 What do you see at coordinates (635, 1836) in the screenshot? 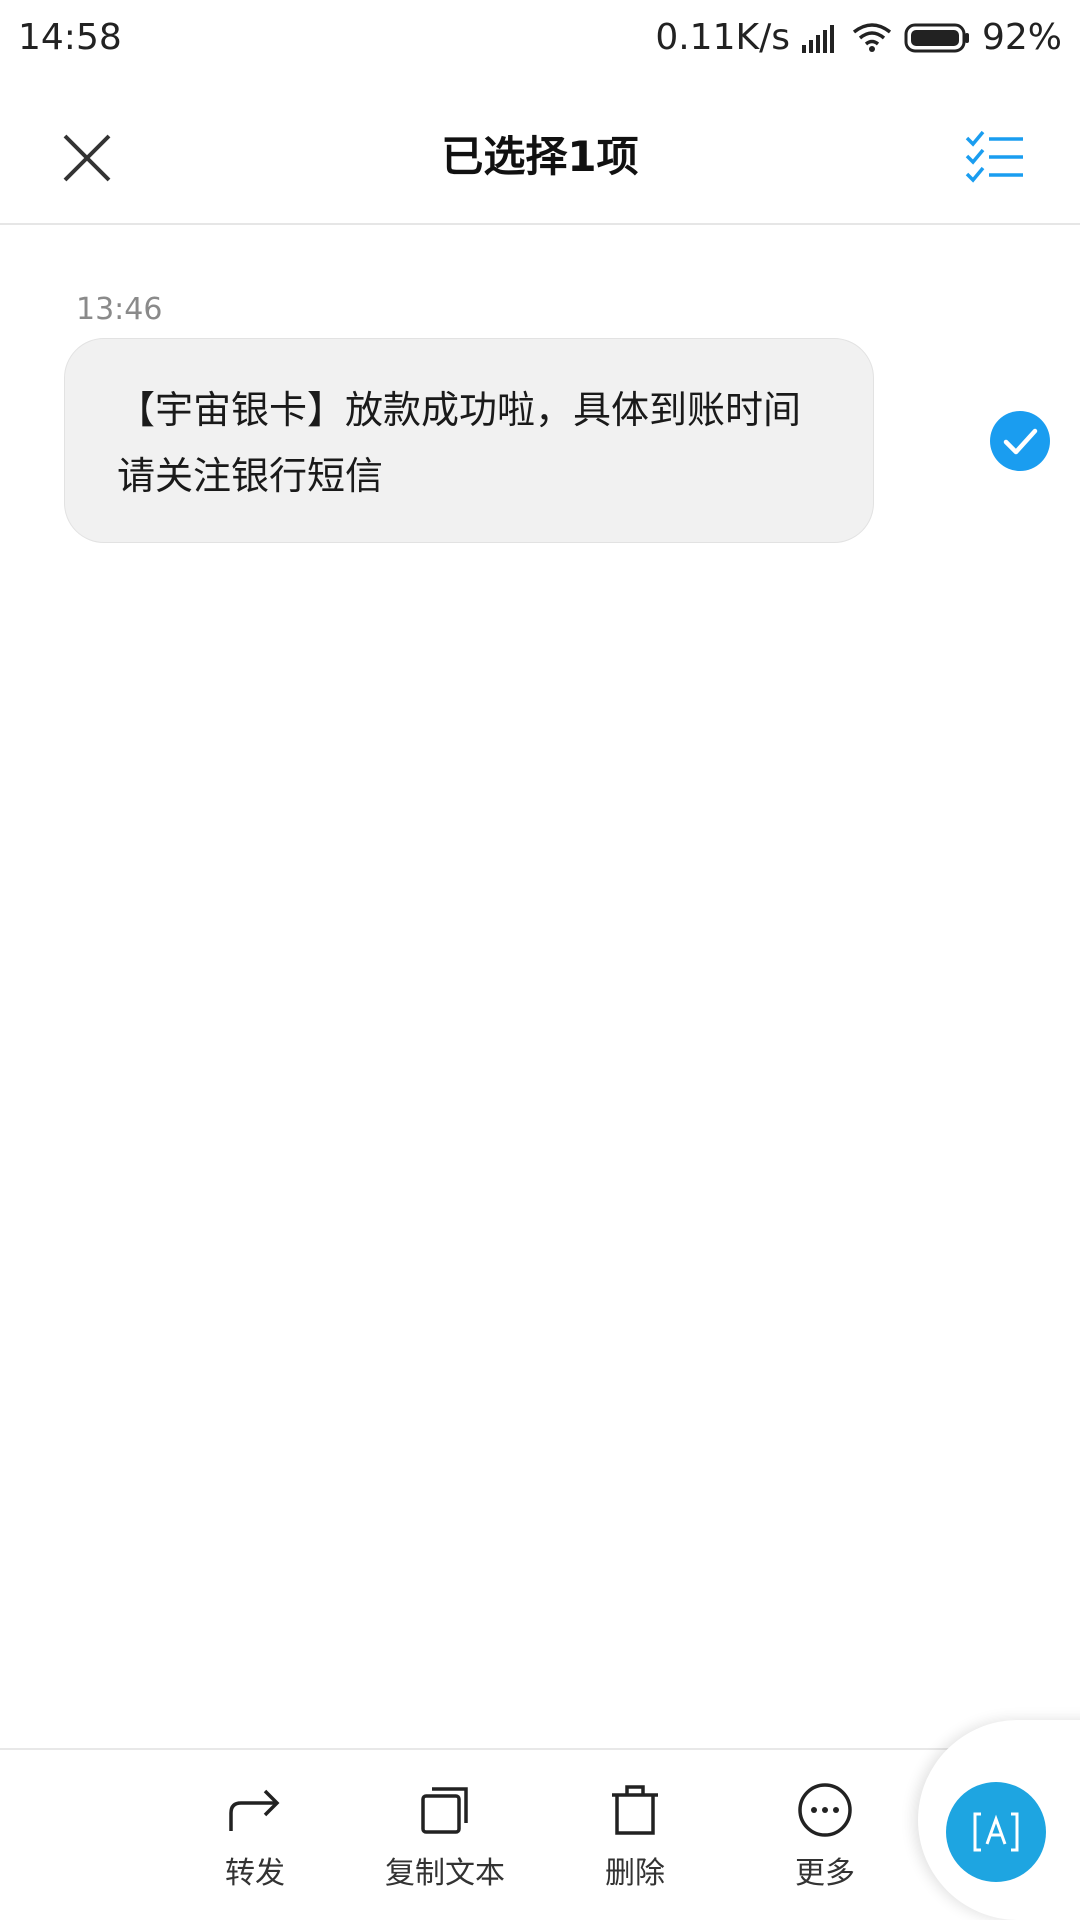
I see `delete-button: 删除` at bounding box center [635, 1836].